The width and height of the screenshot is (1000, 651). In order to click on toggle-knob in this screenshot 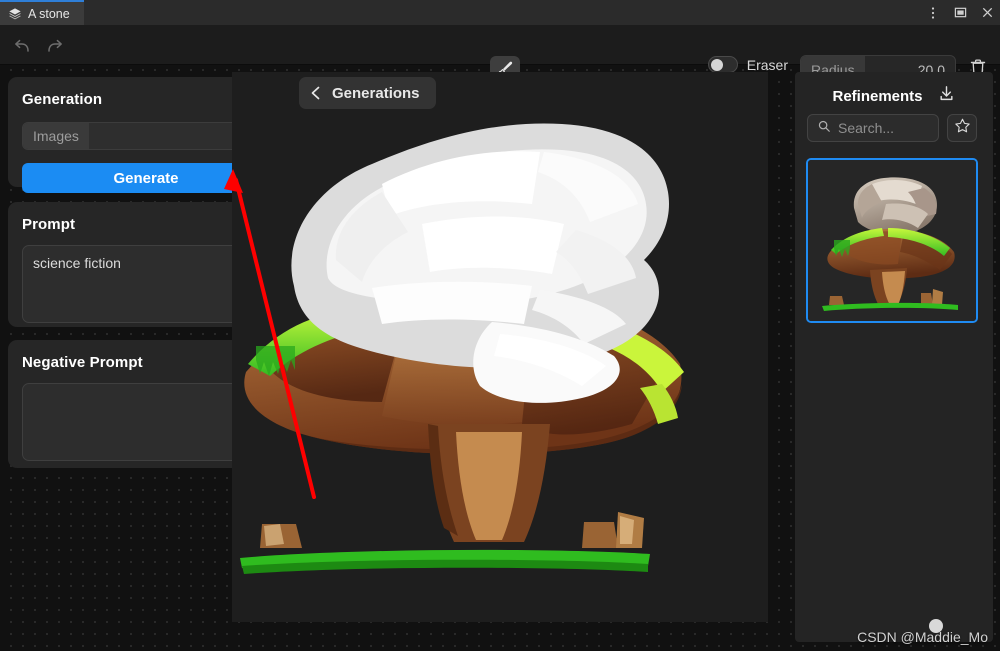, I will do `click(716, 64)`.